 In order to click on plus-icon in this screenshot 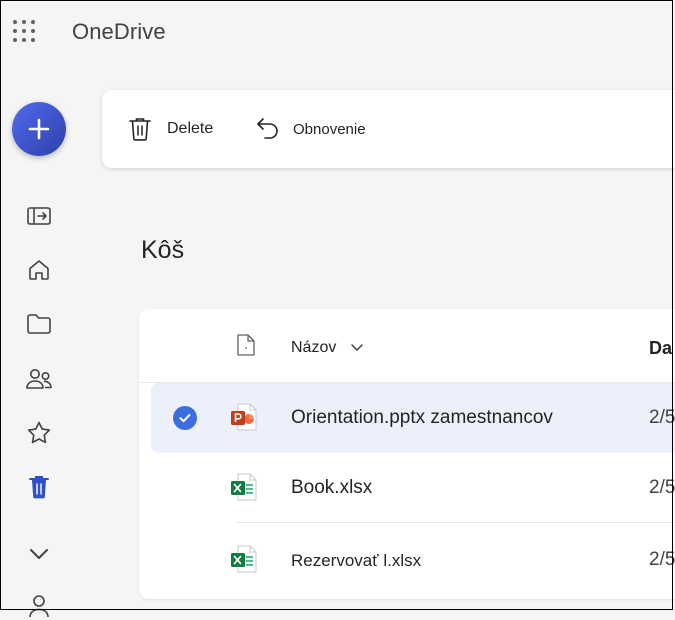, I will do `click(39, 129)`.